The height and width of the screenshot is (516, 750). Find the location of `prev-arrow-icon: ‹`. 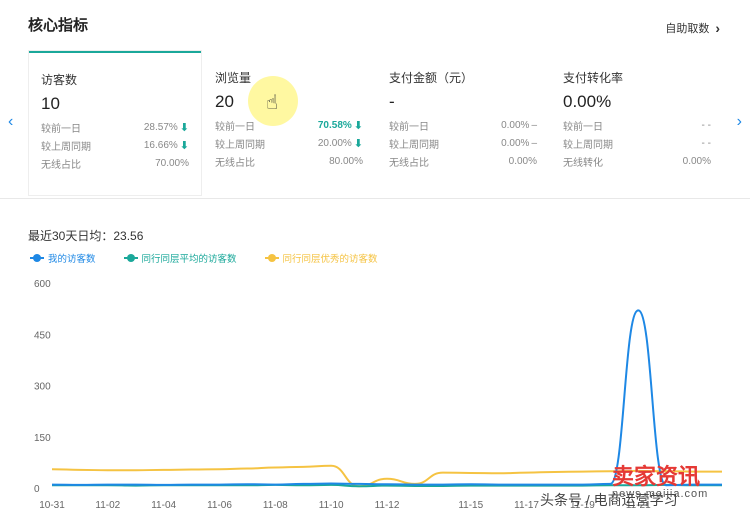

prev-arrow-icon: ‹ is located at coordinates (10, 122).